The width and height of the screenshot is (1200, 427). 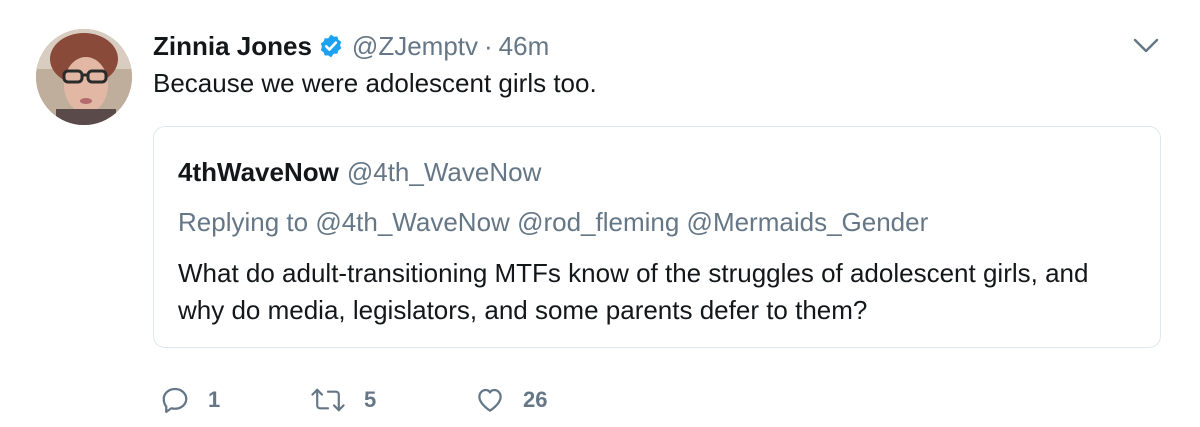 I want to click on avatar-image, so click(x=84, y=77).